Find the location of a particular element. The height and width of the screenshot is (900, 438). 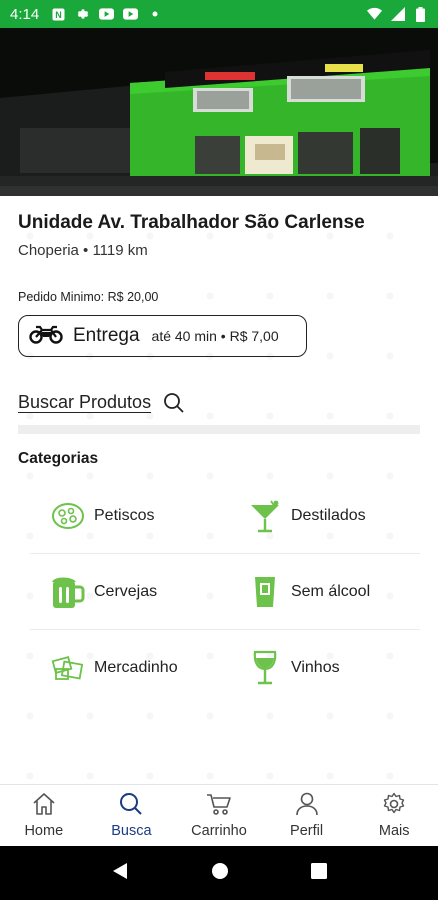

nav-carrinho: Carrinho is located at coordinates (219, 815).